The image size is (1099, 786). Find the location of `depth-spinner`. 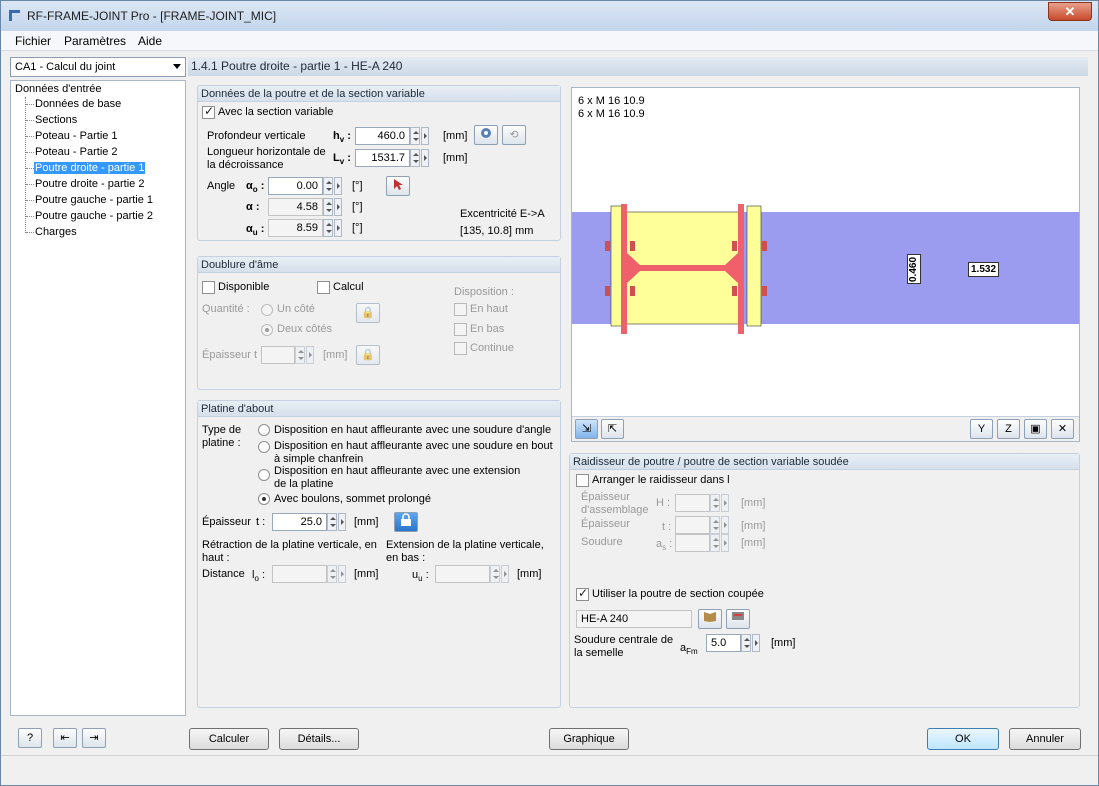

depth-spinner is located at coordinates (415, 136).